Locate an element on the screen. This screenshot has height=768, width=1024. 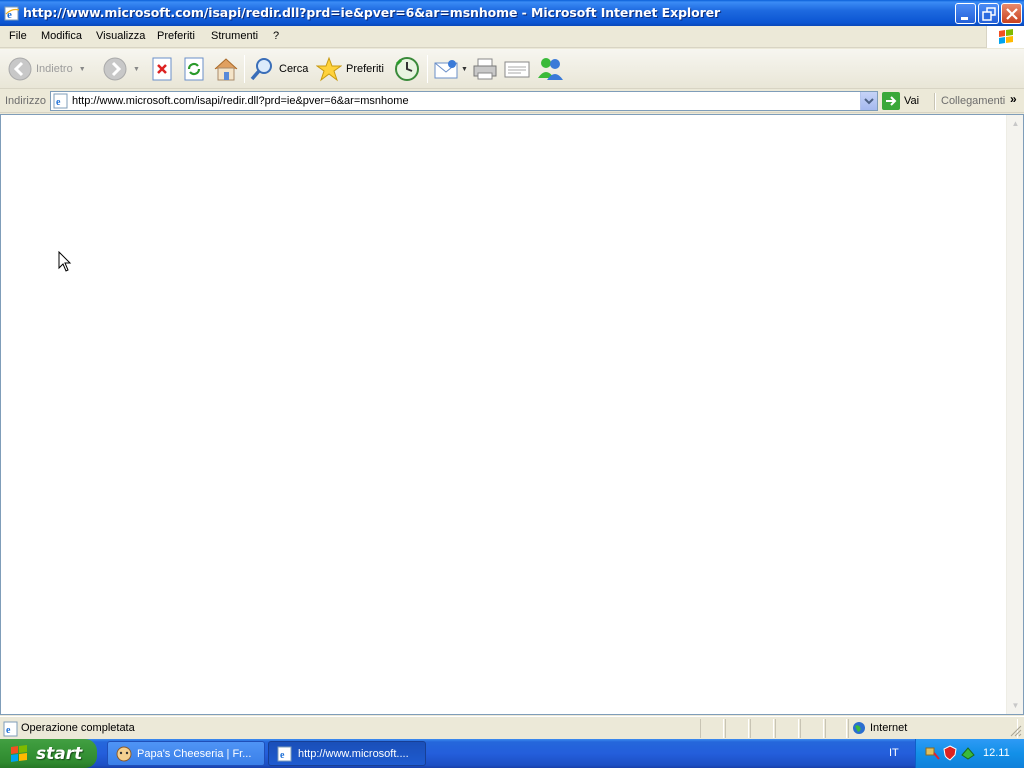
restore-button is located at coordinates (988, 13).